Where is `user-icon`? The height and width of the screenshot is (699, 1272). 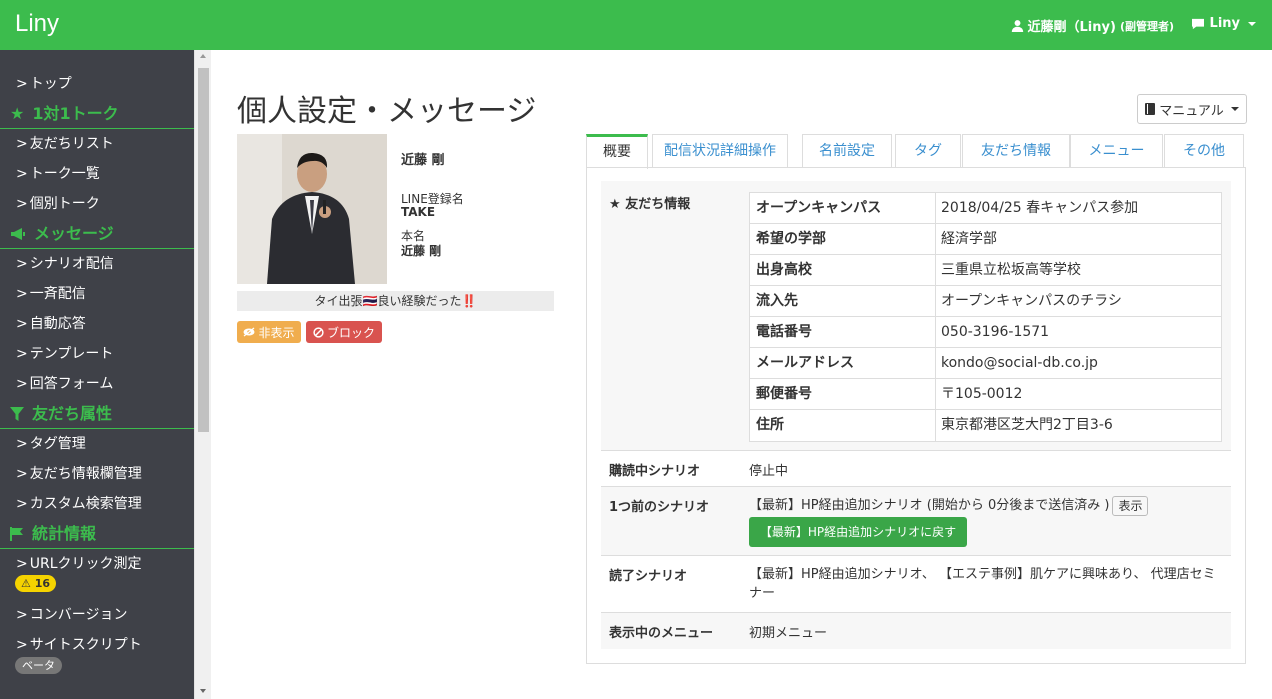
user-icon is located at coordinates (1017, 26).